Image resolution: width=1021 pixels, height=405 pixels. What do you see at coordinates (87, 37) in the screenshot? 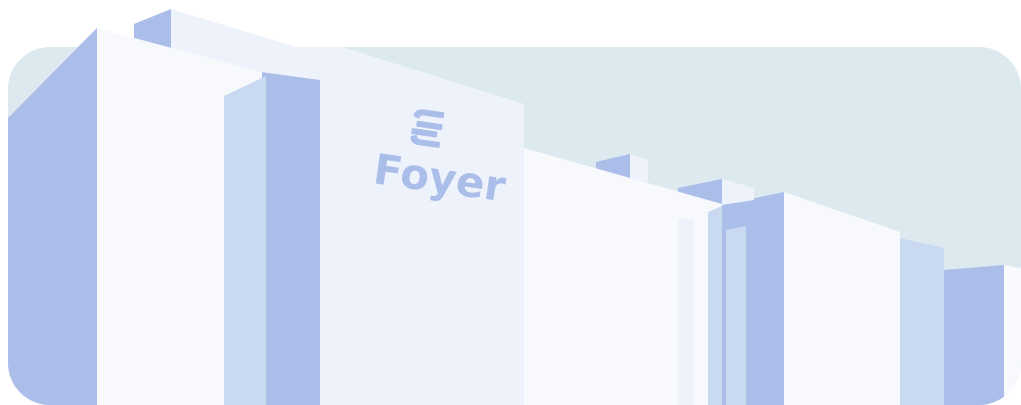
I see `left-tower-top-shadow` at bounding box center [87, 37].